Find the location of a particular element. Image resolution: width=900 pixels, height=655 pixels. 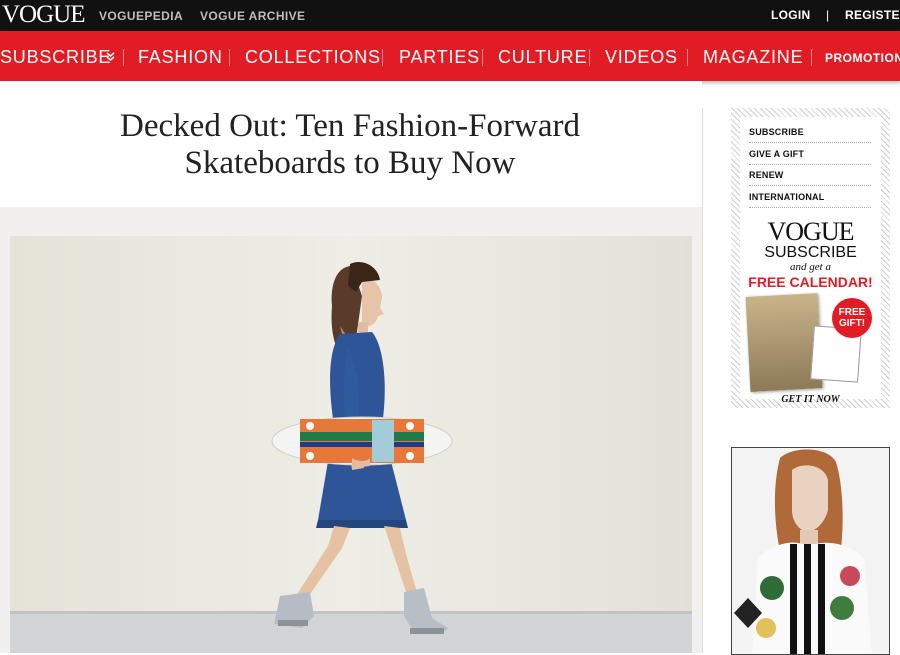

vogue-logo: VOGUE is located at coordinates (43, 15).